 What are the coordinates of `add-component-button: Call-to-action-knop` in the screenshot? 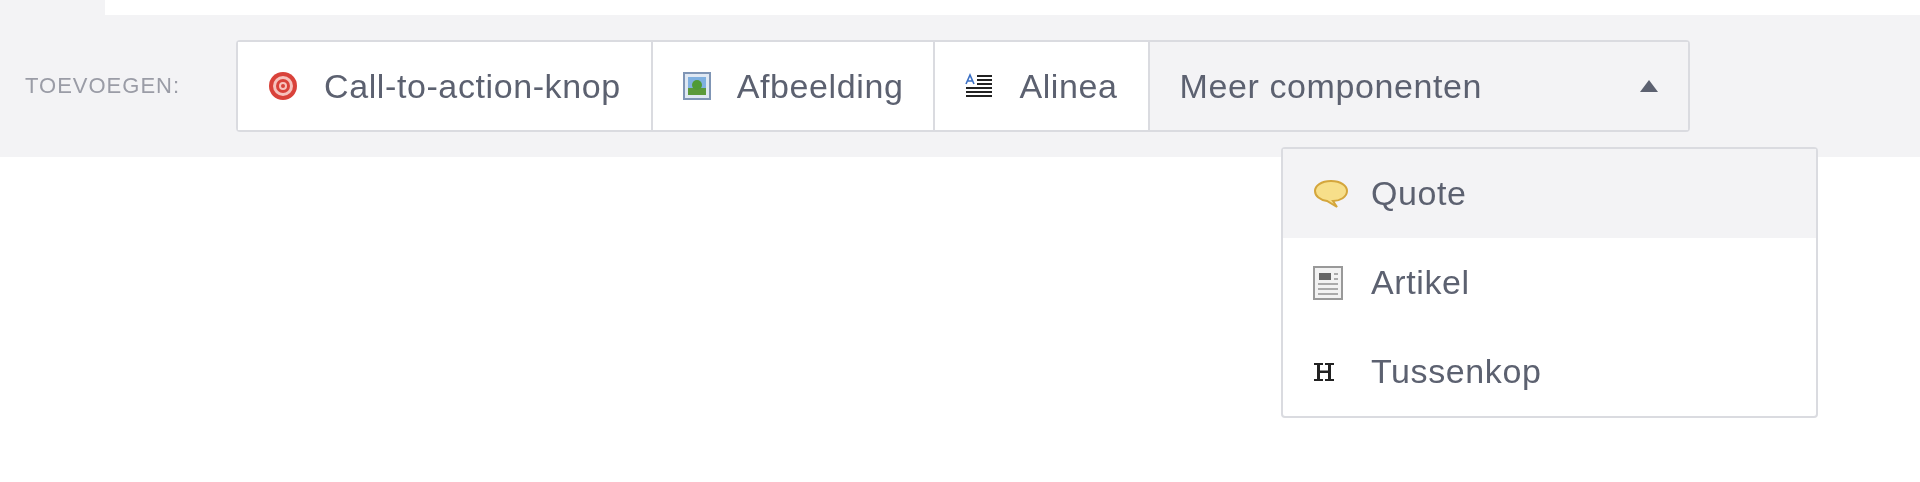 It's located at (445, 86).